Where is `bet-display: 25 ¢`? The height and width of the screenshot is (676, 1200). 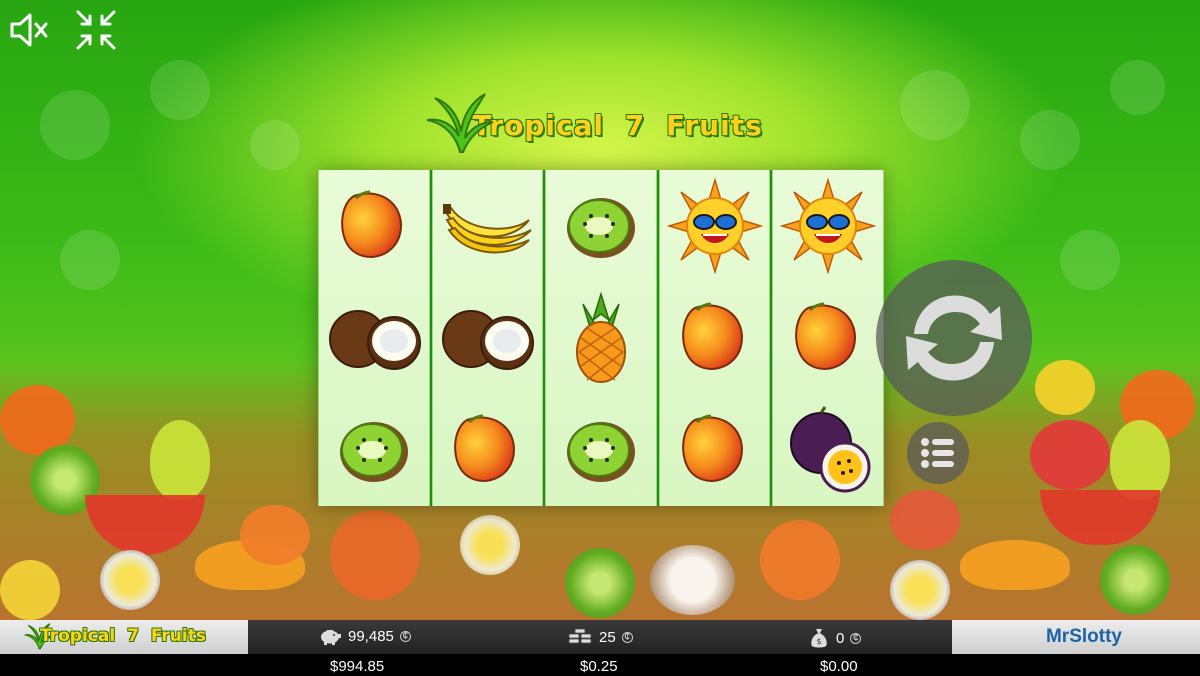 bet-display: 25 ¢ is located at coordinates (600, 637).